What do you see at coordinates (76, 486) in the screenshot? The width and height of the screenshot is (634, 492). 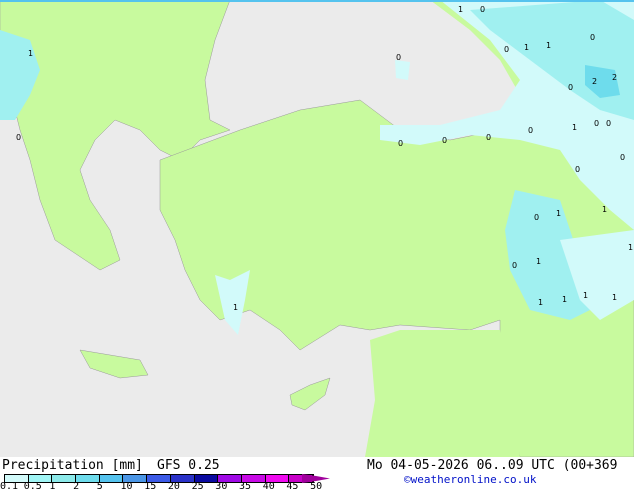 I see `legend-tick: 2` at bounding box center [76, 486].